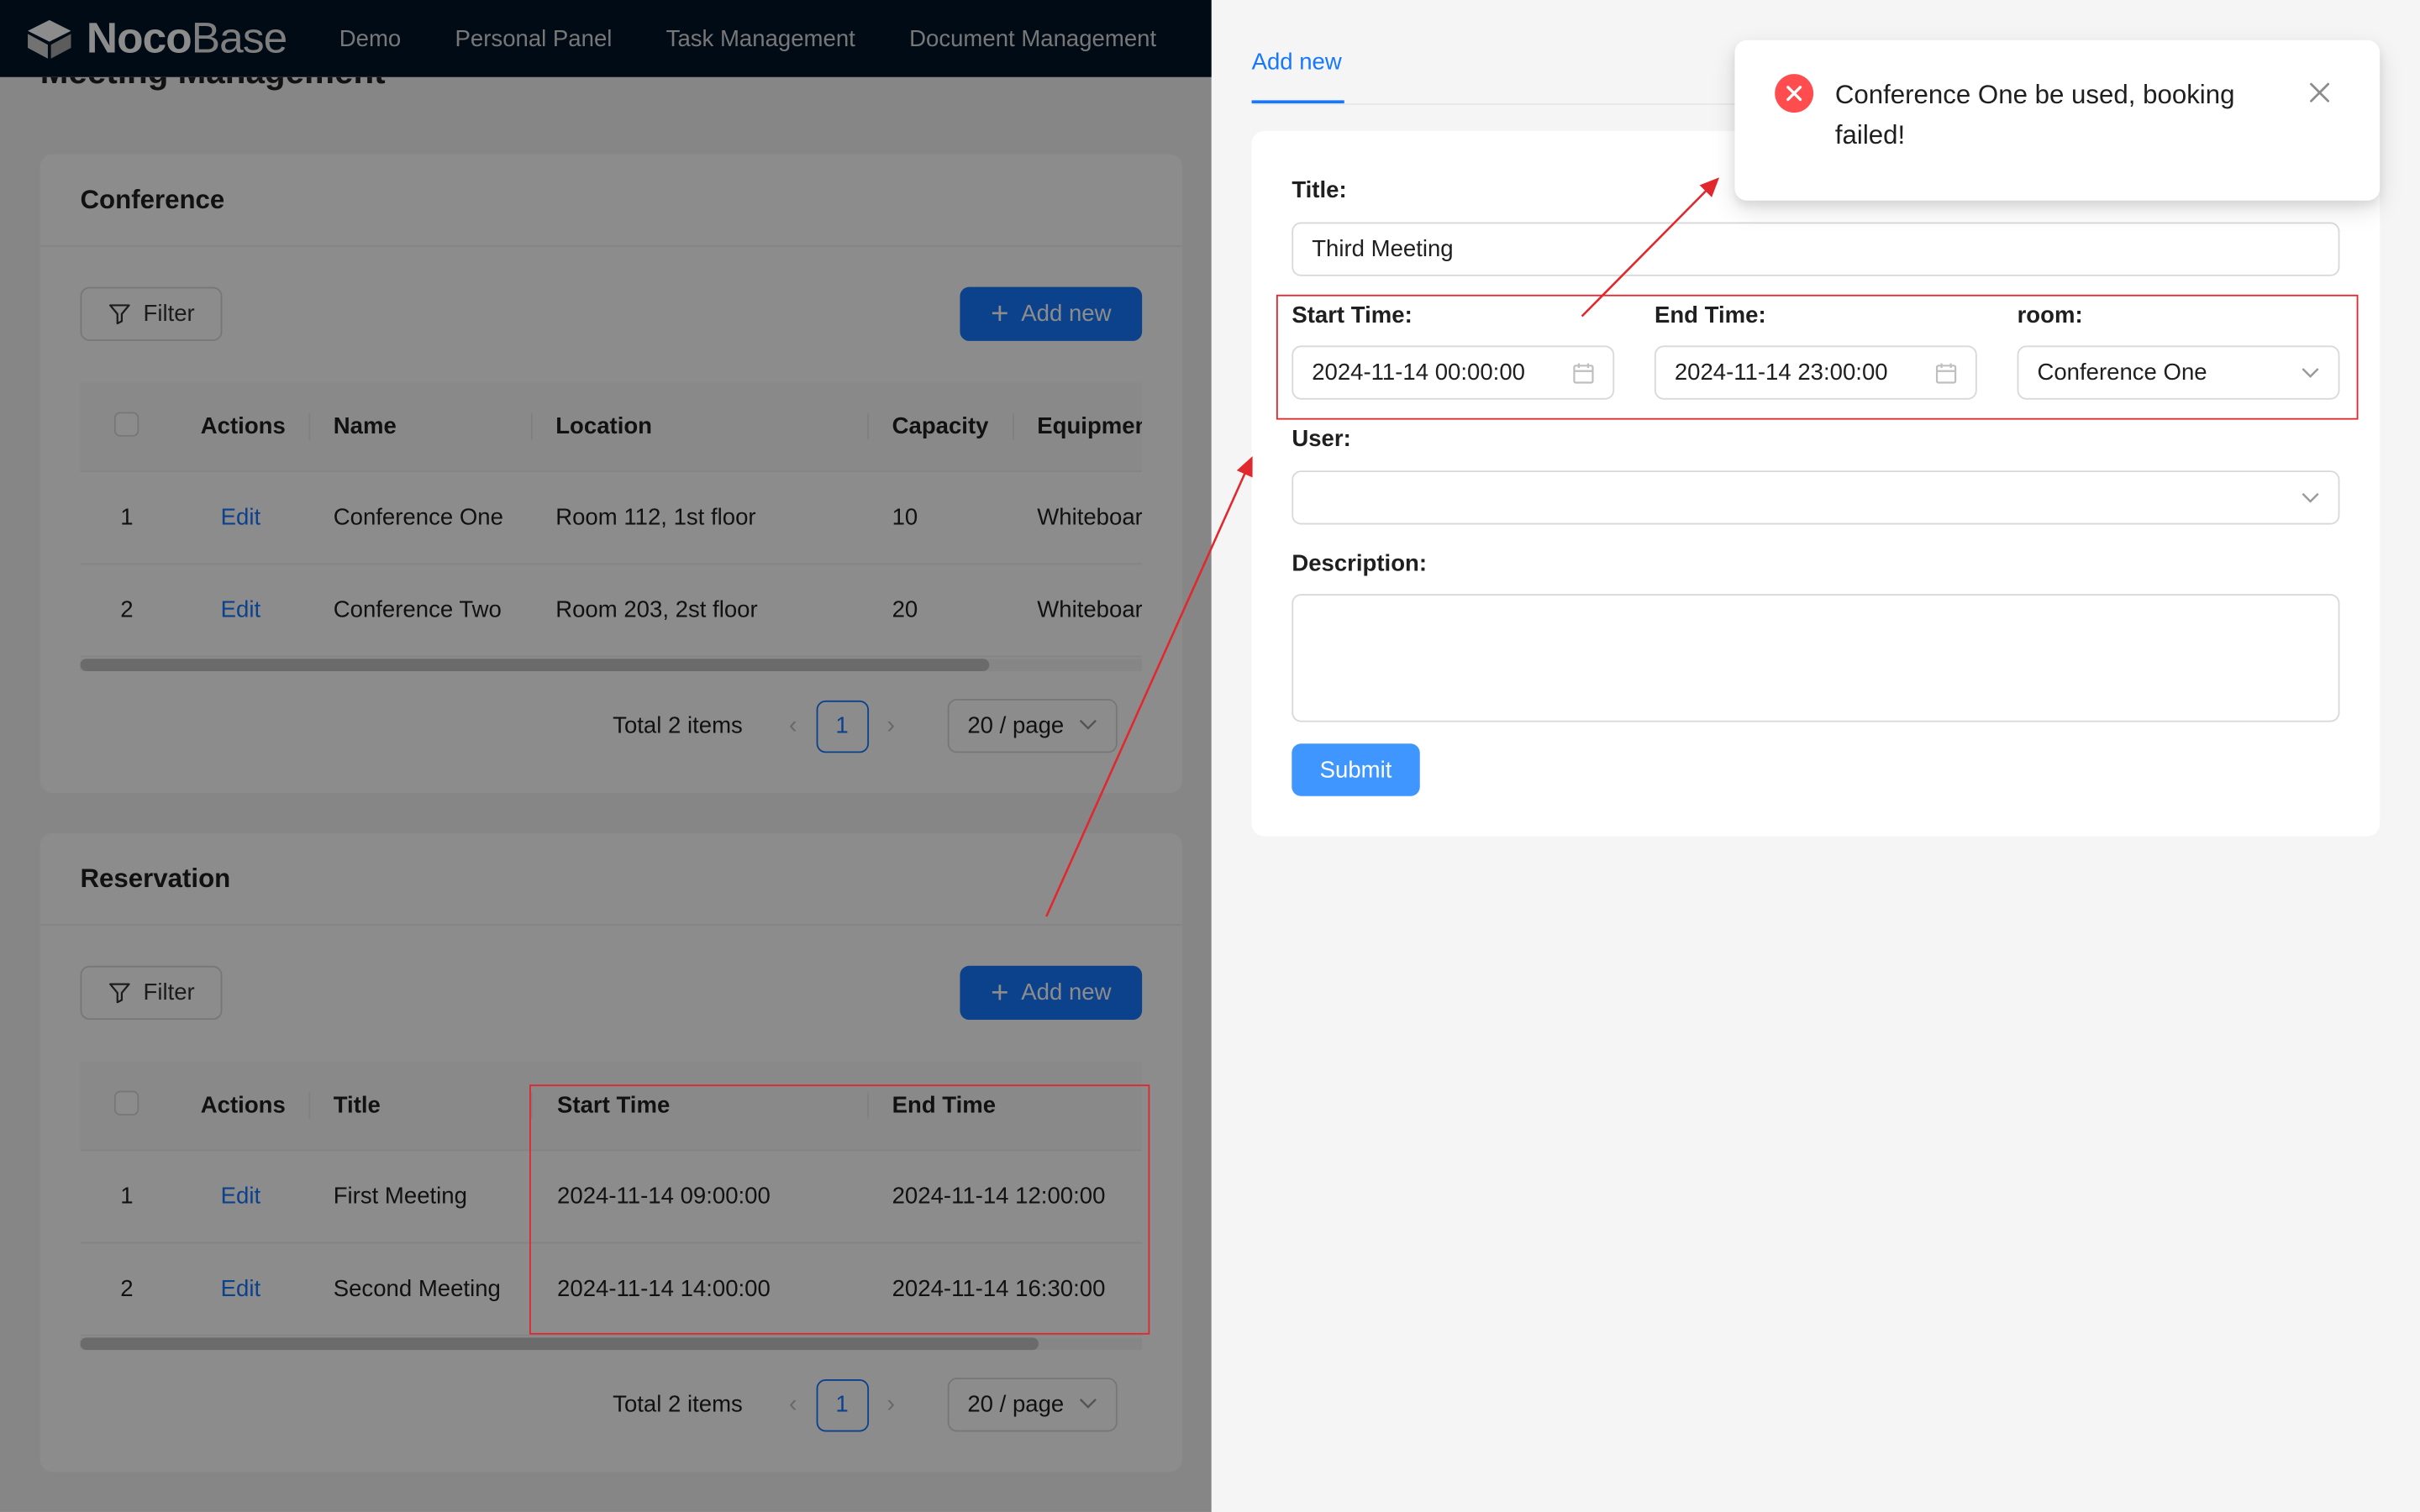 The width and height of the screenshot is (2420, 1512). Describe the element at coordinates (1816, 497) in the screenshot. I see `user-select` at that location.